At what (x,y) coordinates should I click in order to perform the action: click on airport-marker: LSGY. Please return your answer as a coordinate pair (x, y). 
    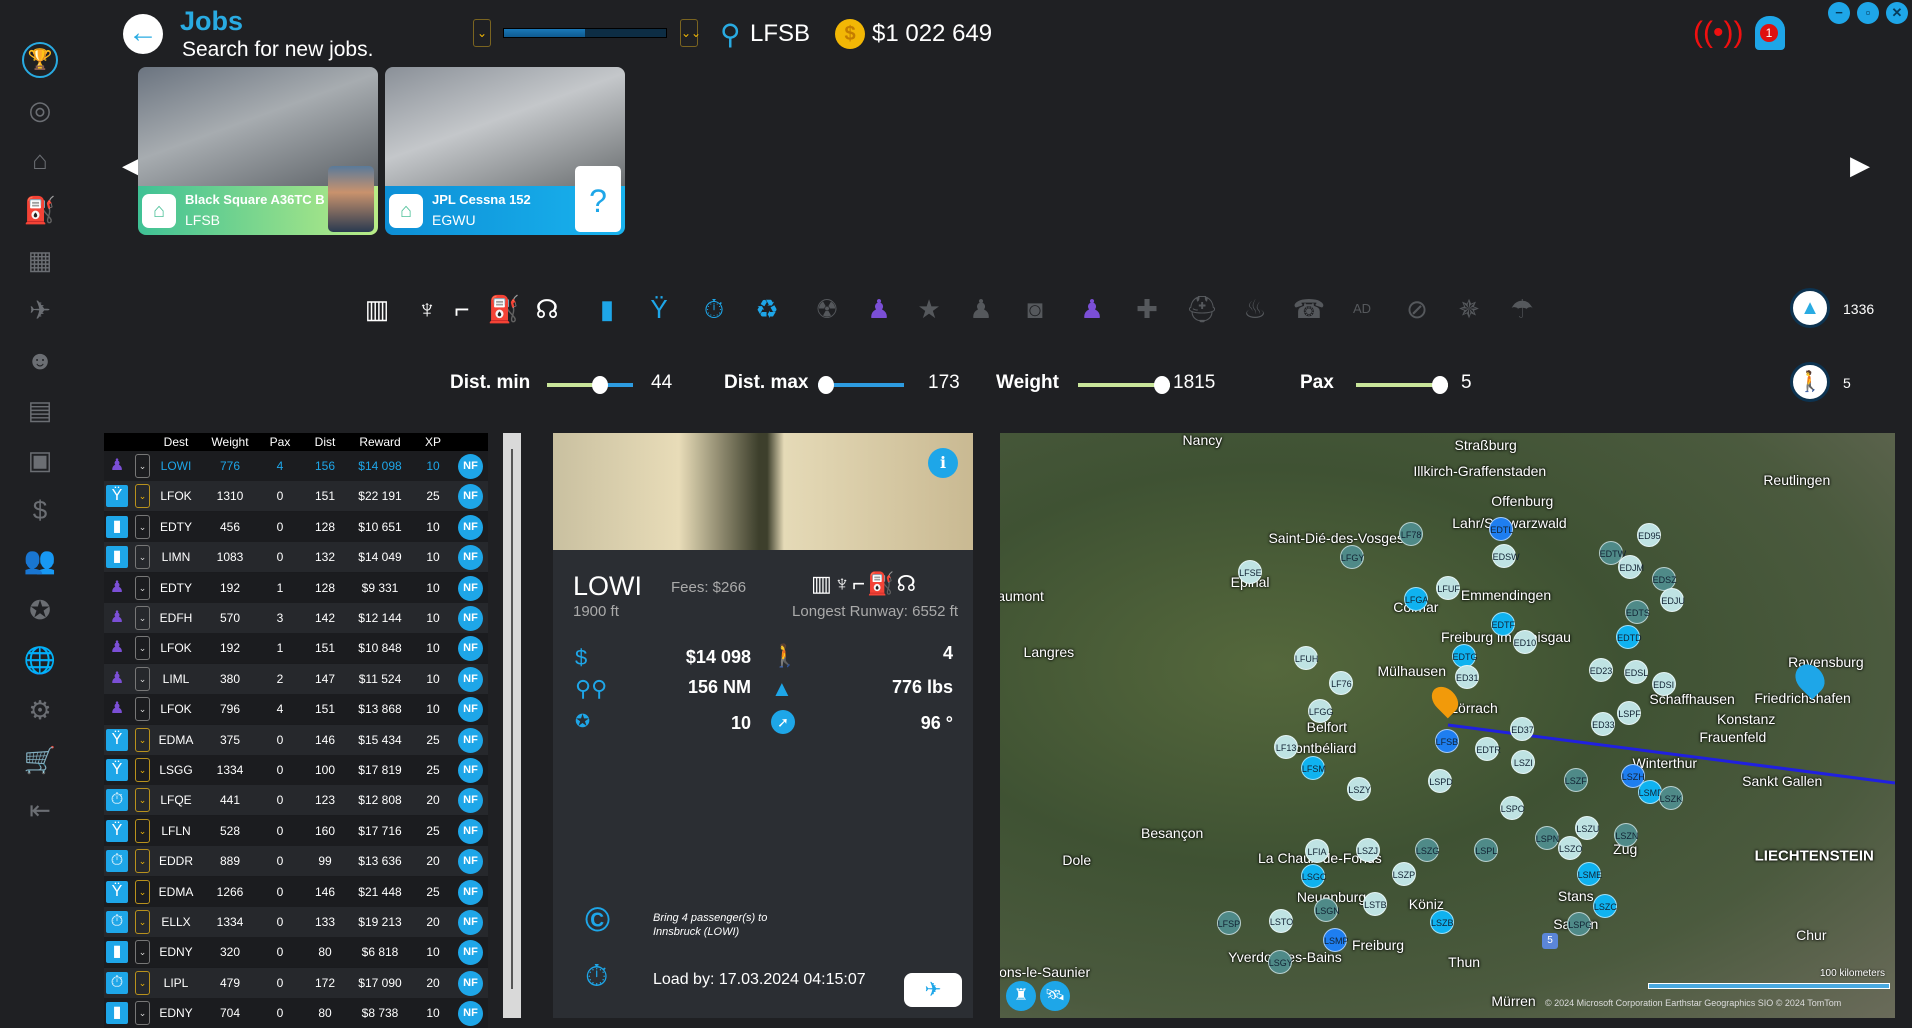
    Looking at the image, I should click on (1280, 962).